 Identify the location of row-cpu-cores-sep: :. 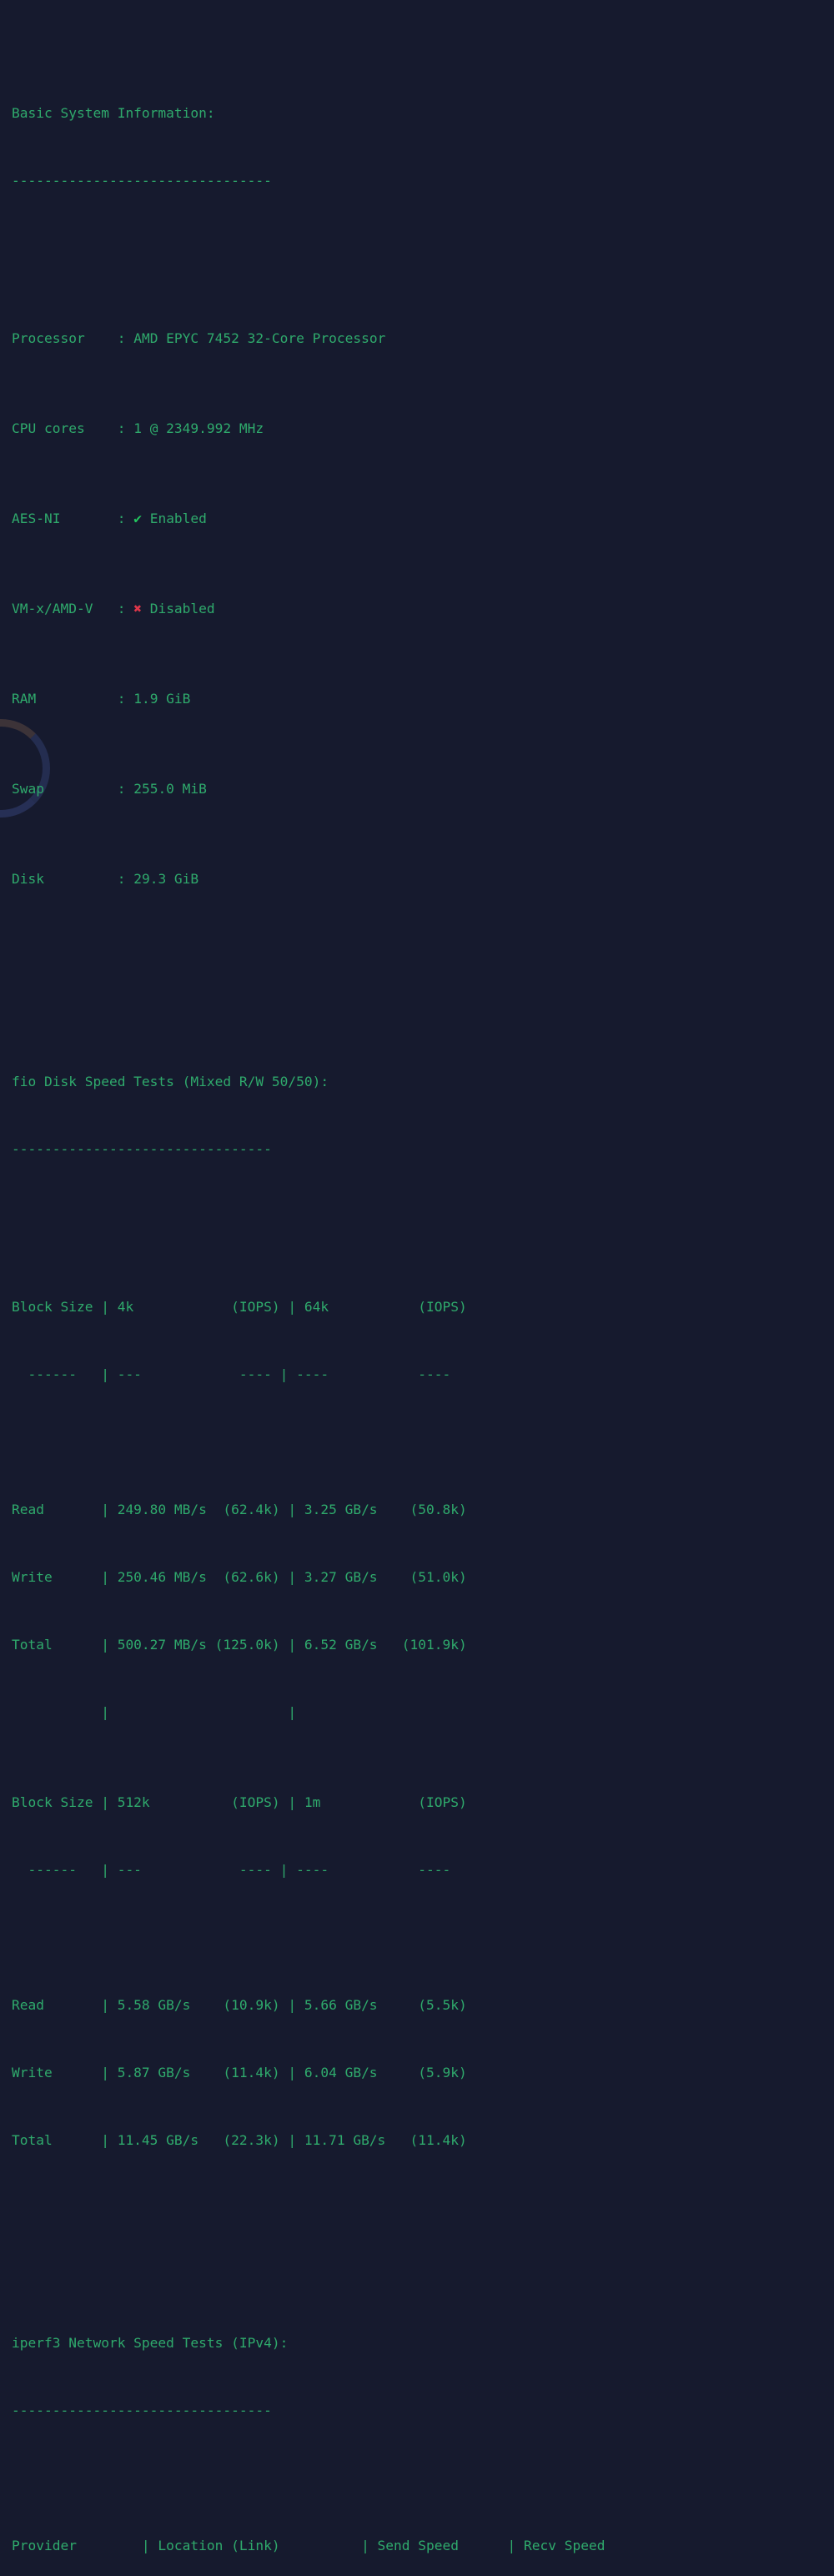
(126, 428).